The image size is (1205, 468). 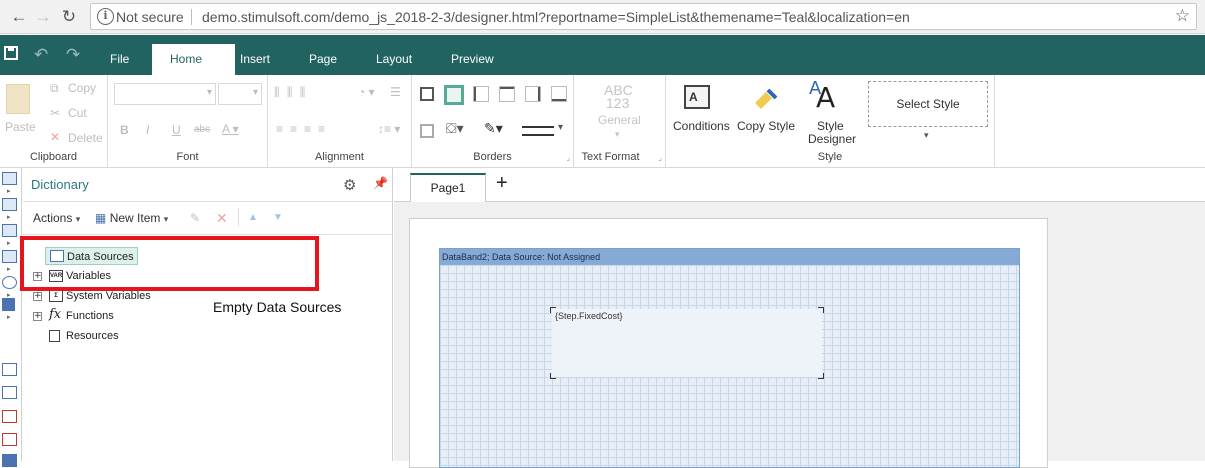 I want to click on add-page-button: +, so click(x=502, y=183).